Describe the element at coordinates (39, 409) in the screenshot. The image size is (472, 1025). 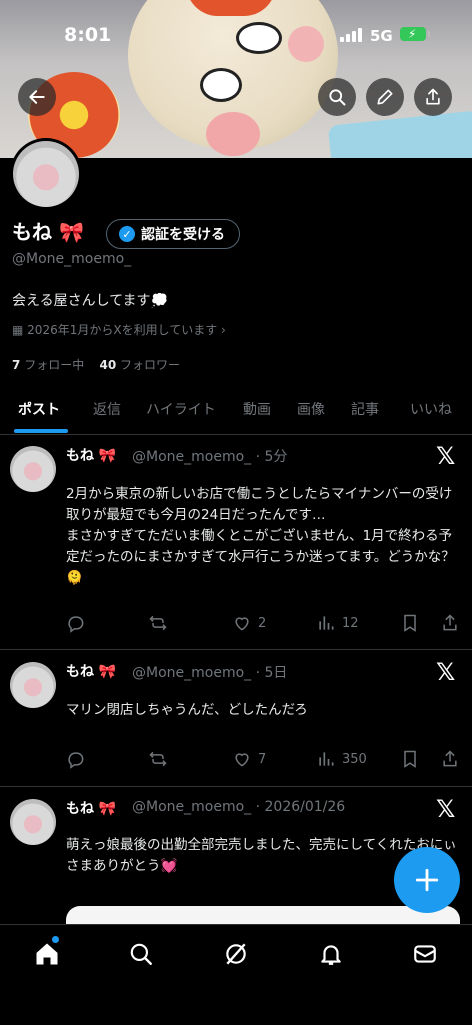
I see `tab-posts: ポスト` at that location.